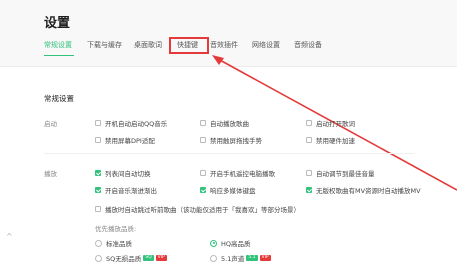 This screenshot has height=263, width=457. What do you see at coordinates (148, 258) in the screenshot?
I see `sq-badge: SQ` at bounding box center [148, 258].